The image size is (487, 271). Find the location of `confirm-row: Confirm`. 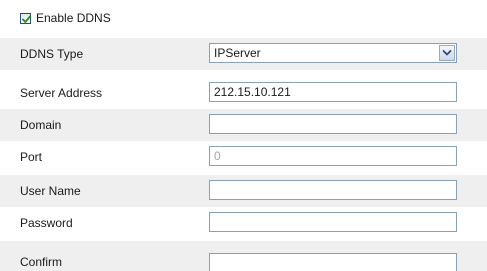

confirm-row: Confirm is located at coordinates (243, 256).